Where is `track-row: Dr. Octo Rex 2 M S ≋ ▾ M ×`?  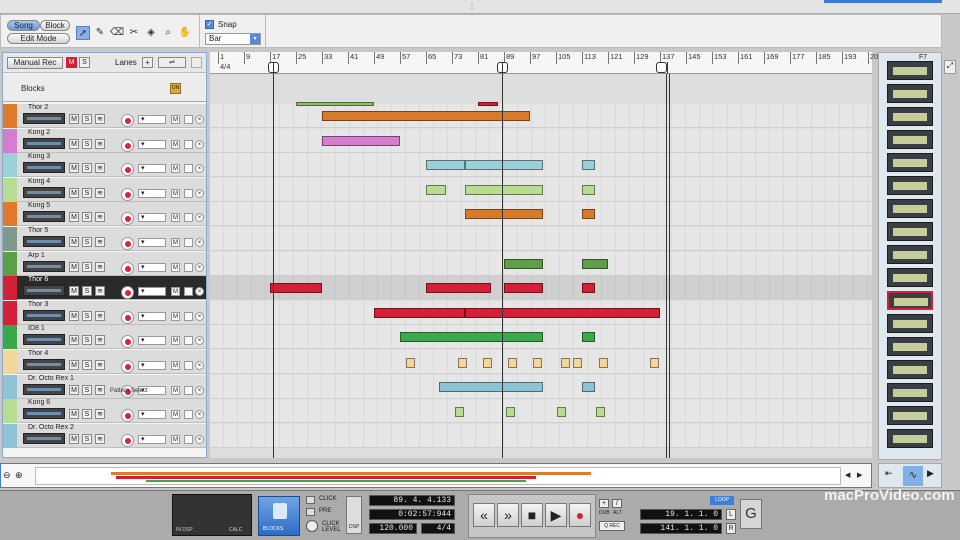 track-row: Dr. Octo Rex 2 M S ≋ ▾ M × is located at coordinates (104, 435).